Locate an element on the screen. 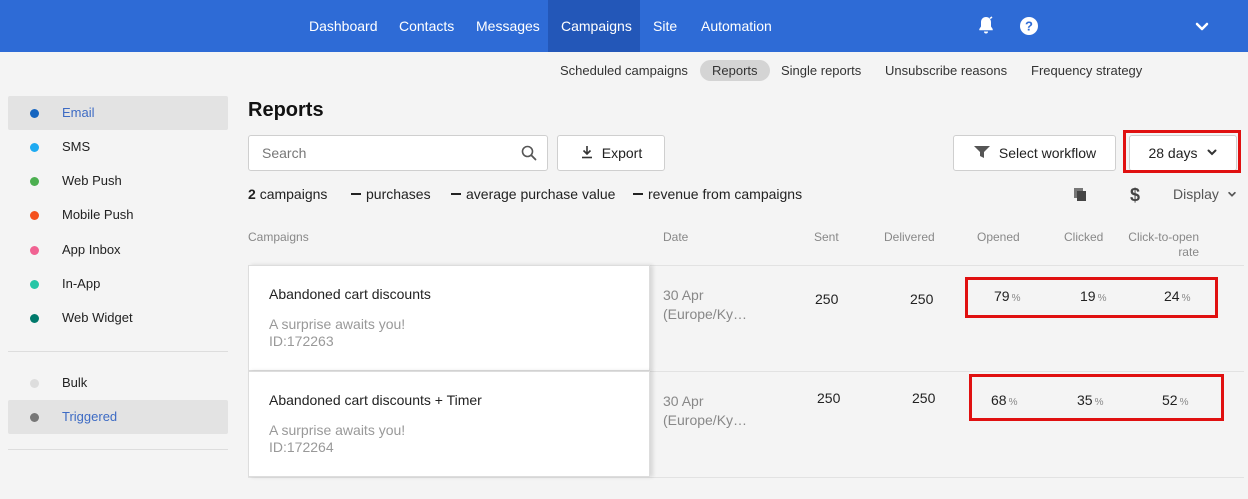  search-box is located at coordinates (398, 153).